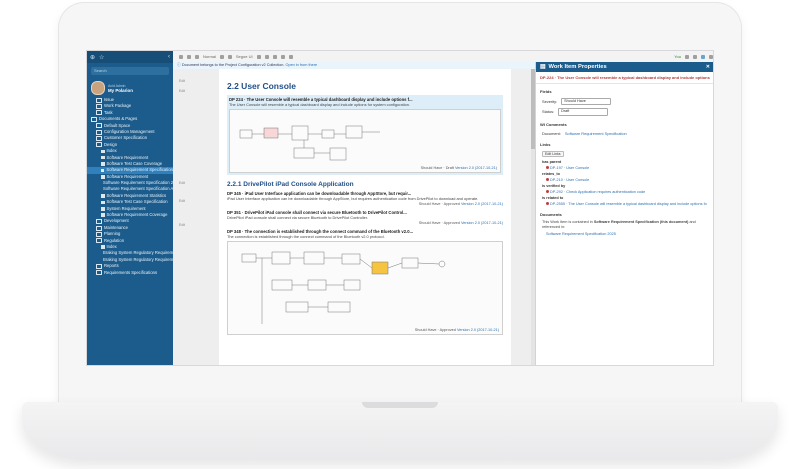 This screenshot has height=469, width=800. What do you see at coordinates (703, 56) in the screenshot?
I see `properties-icon` at bounding box center [703, 56].